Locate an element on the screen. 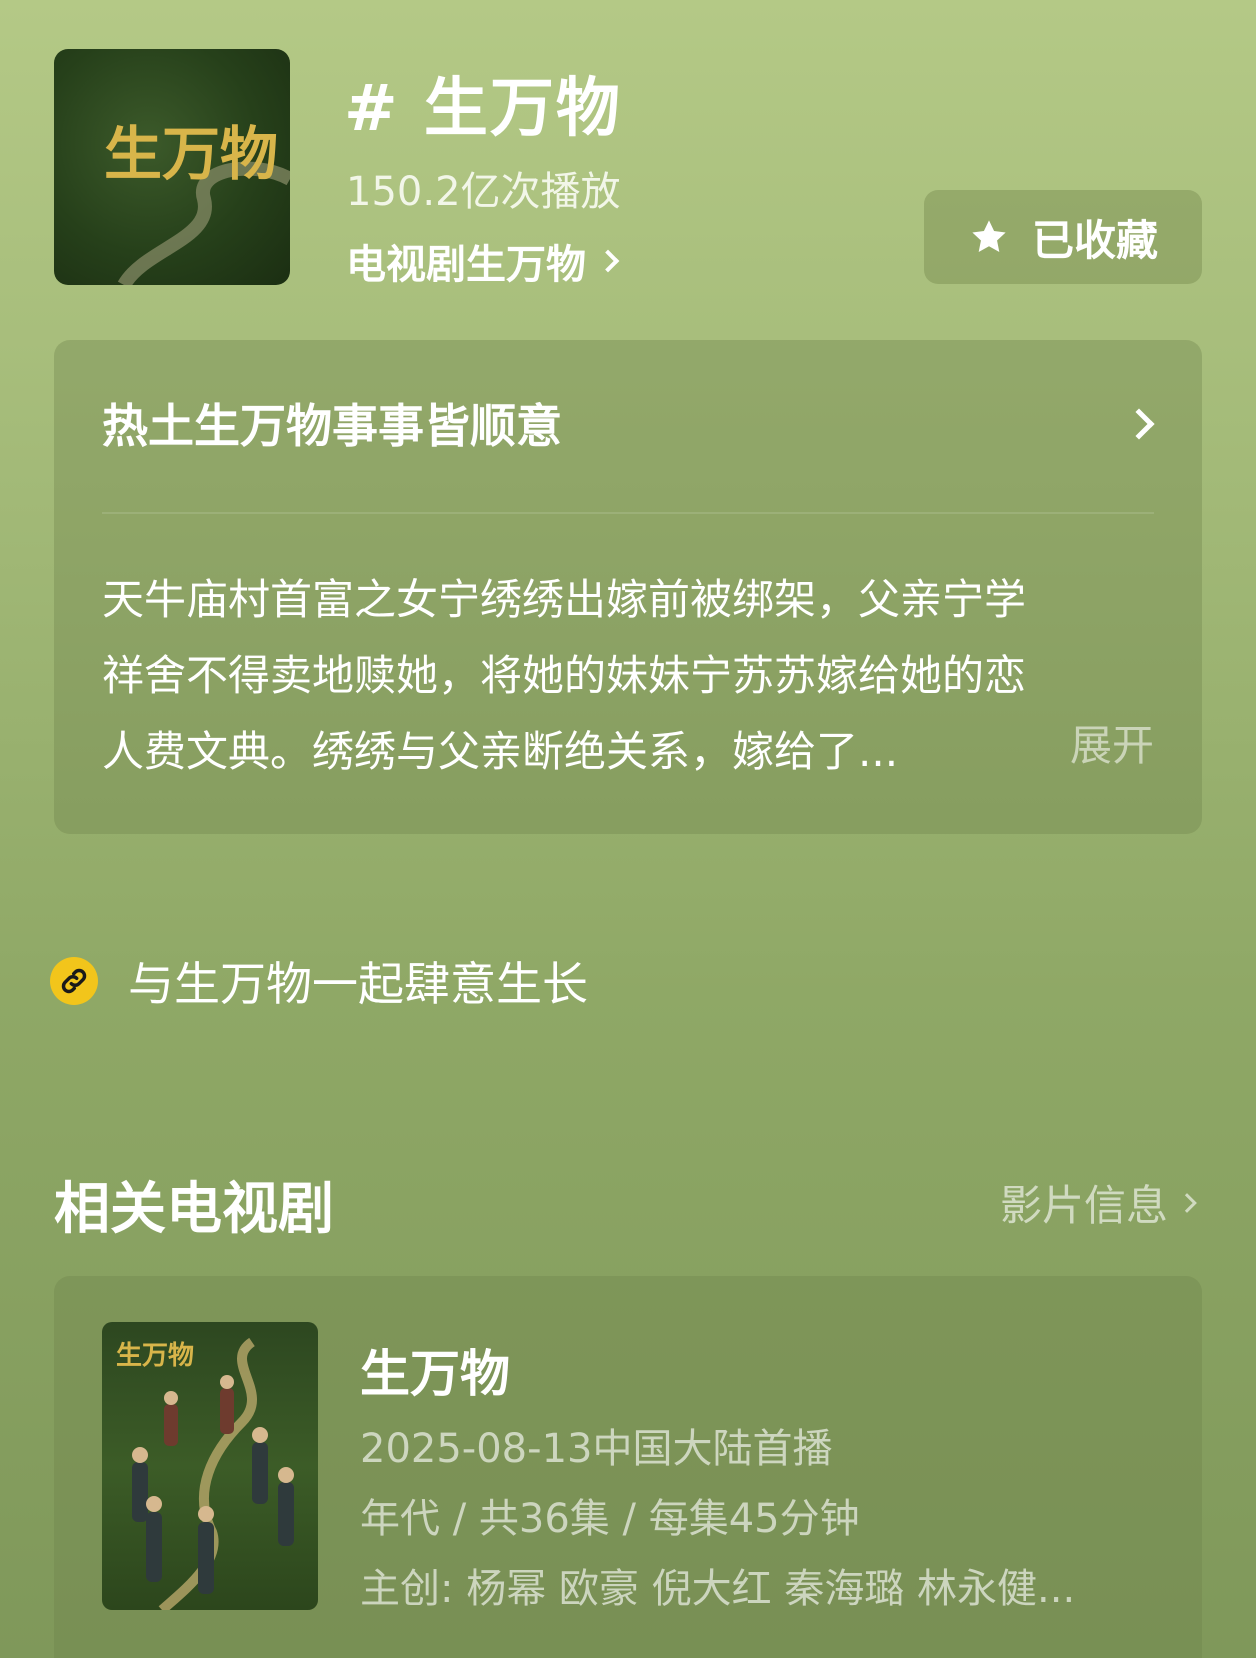  star-icon is located at coordinates (989, 236).